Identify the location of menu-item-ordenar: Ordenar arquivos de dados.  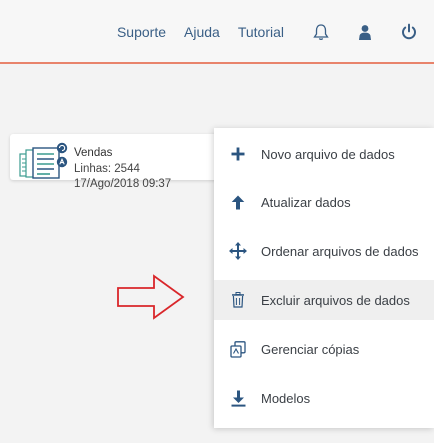
(324, 251).